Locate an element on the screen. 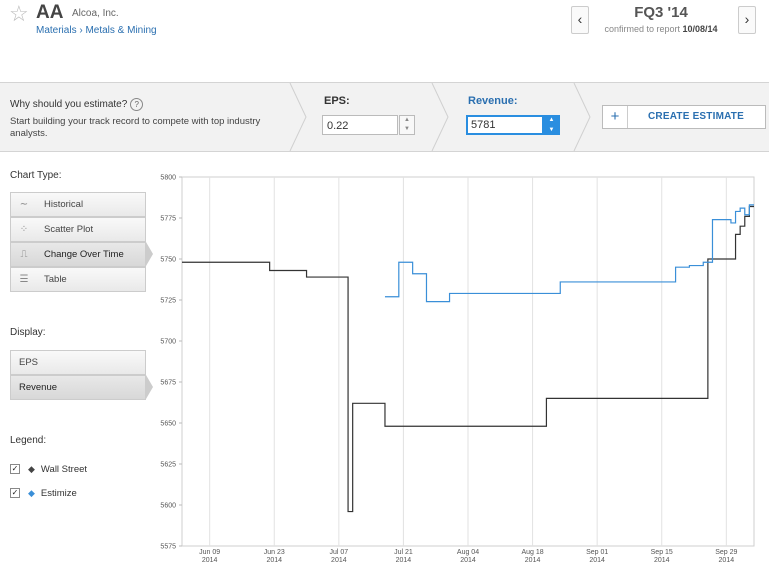 The height and width of the screenshot is (576, 769). x-tick-label: Aug 04 is located at coordinates (468, 552).